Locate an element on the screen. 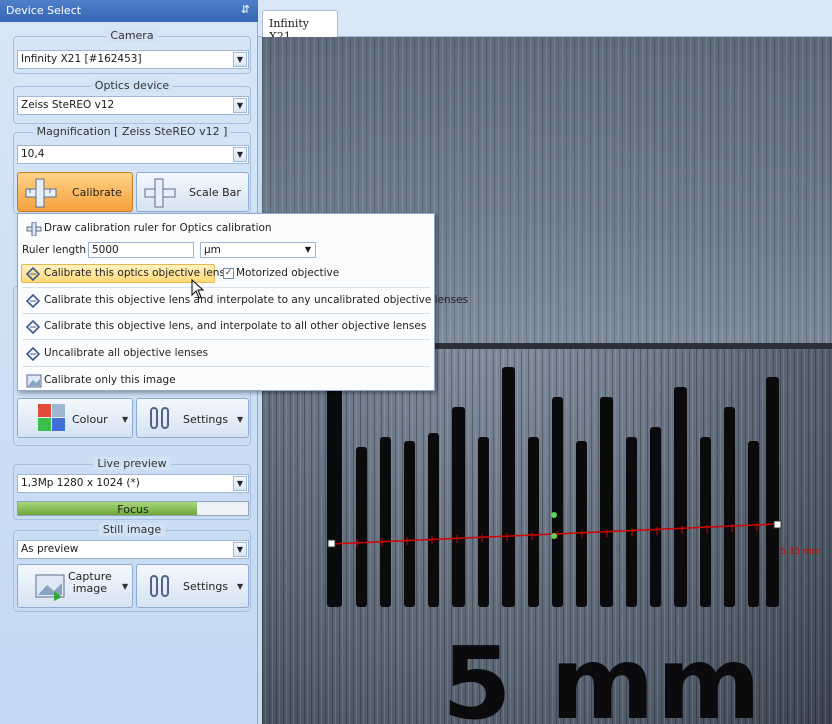 The width and height of the screenshot is (832, 724). motorized-objective-label: Motorized objective is located at coordinates (288, 273).